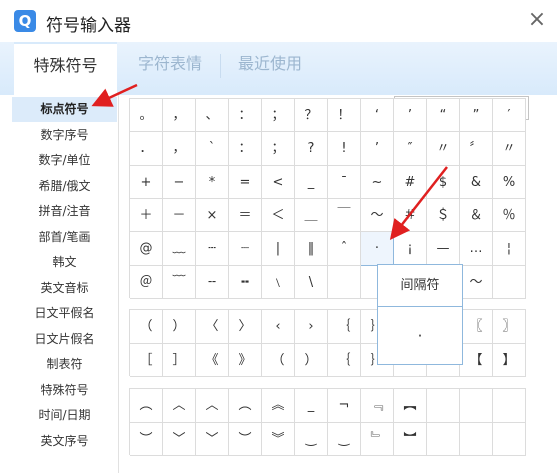 The height and width of the screenshot is (473, 557). I want to click on symbol-cell: ︻, so click(410, 406).